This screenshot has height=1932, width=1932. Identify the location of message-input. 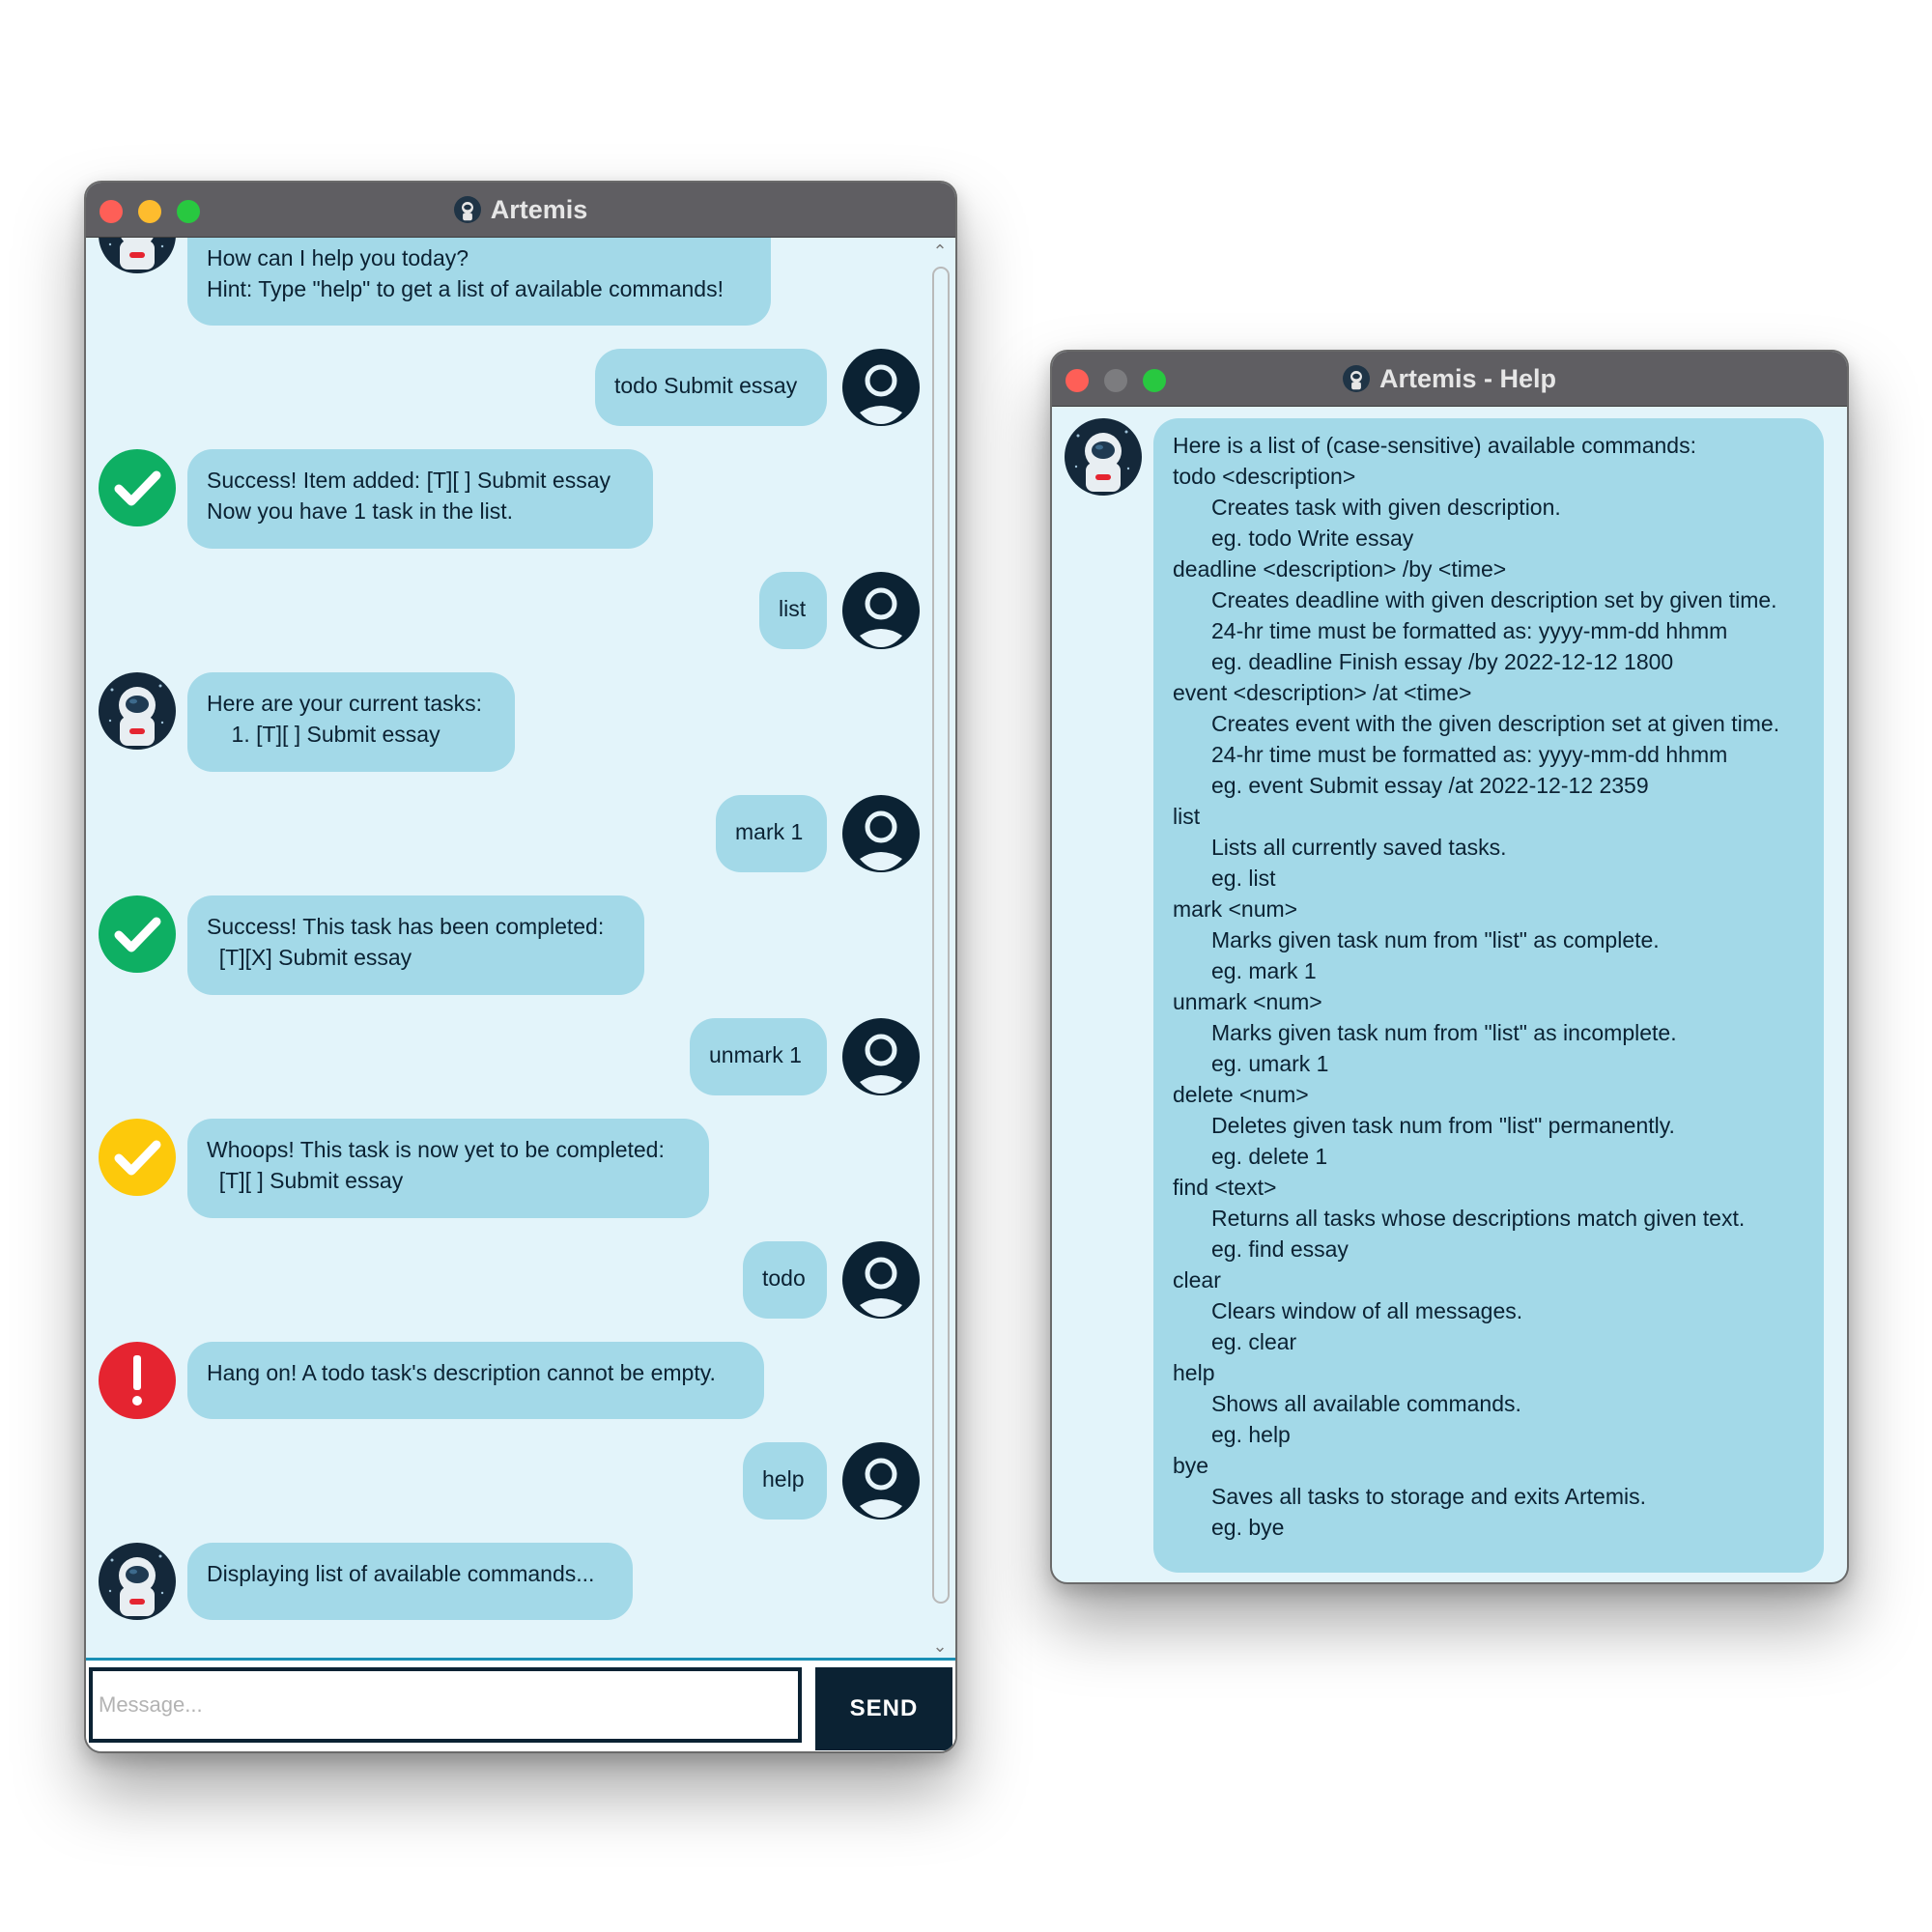
(445, 1705).